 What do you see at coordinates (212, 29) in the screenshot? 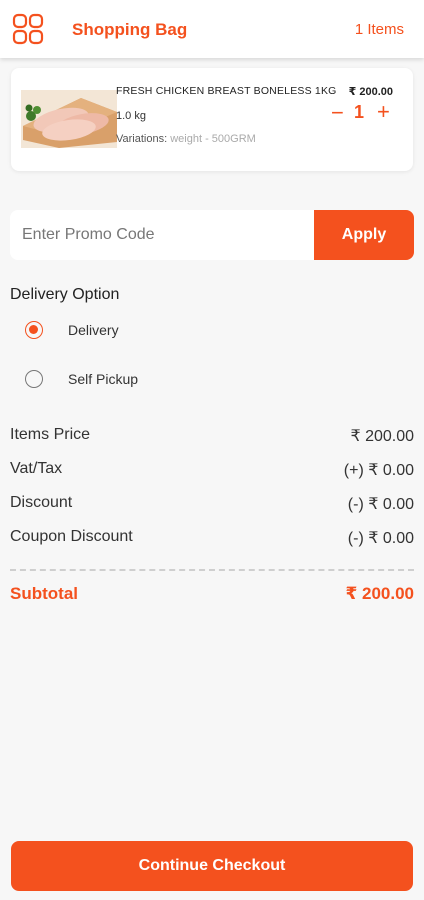
I see `app-header: Shopping Bag 1 Items` at bounding box center [212, 29].